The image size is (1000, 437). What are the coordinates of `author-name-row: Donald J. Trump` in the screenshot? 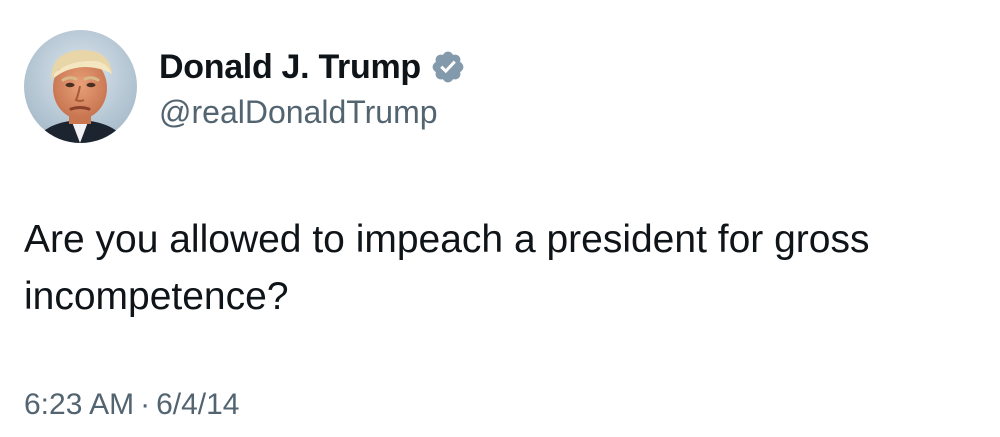 It's located at (312, 67).